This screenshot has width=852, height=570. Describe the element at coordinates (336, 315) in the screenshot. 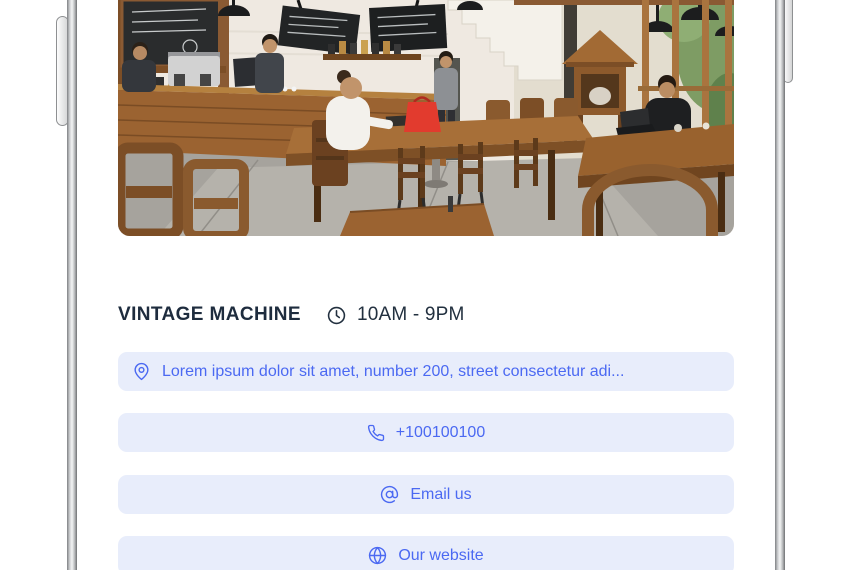

I see `clock-icon` at that location.